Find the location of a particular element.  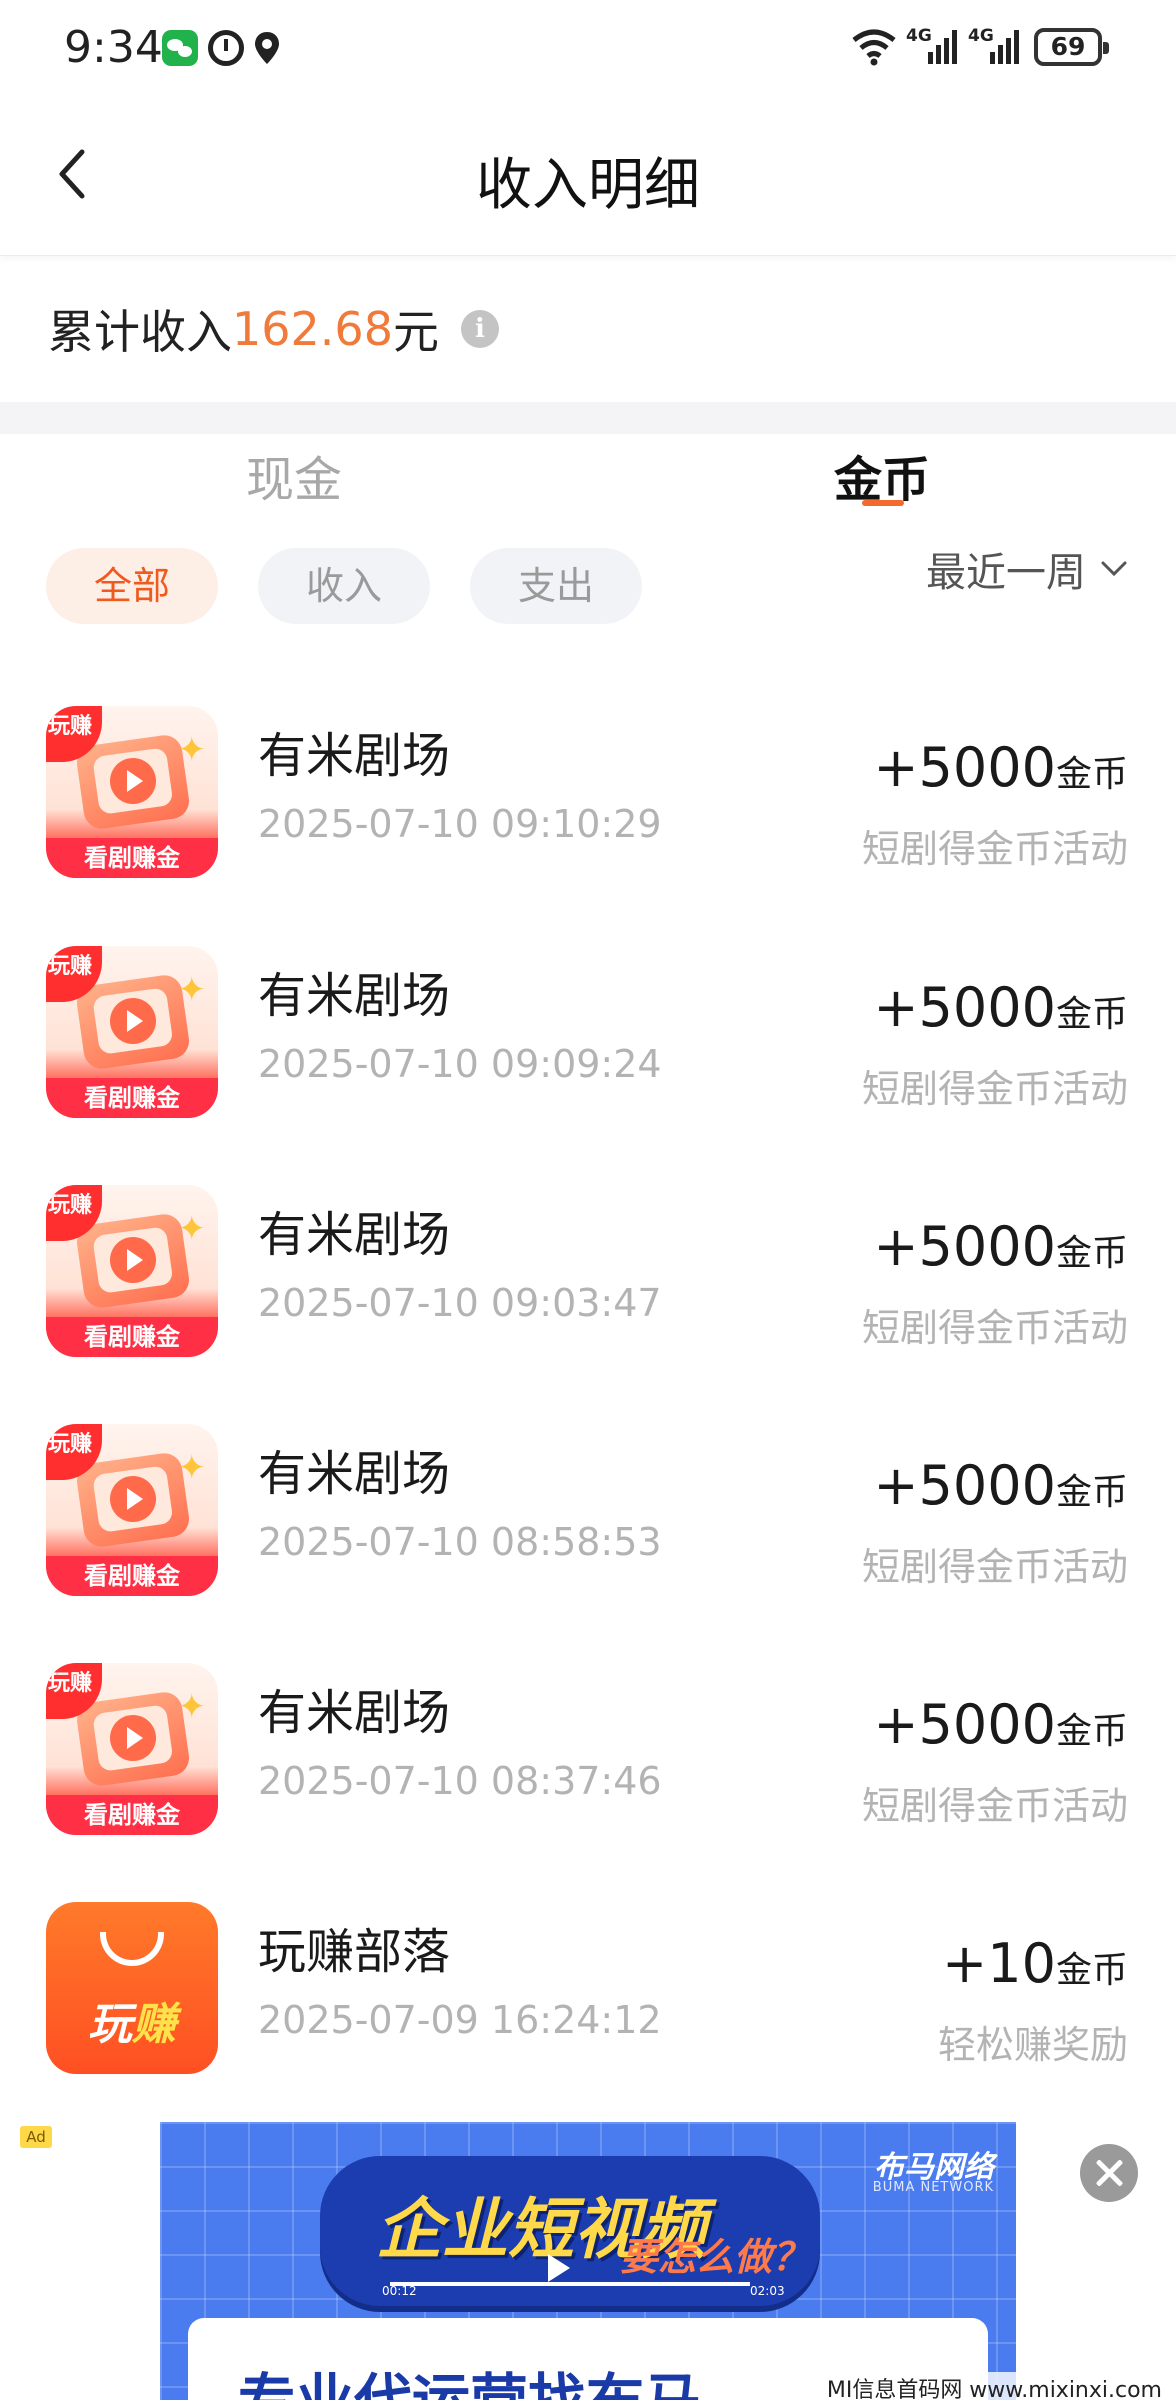

record-amount: +10金币 is located at coordinates (1035, 1963).